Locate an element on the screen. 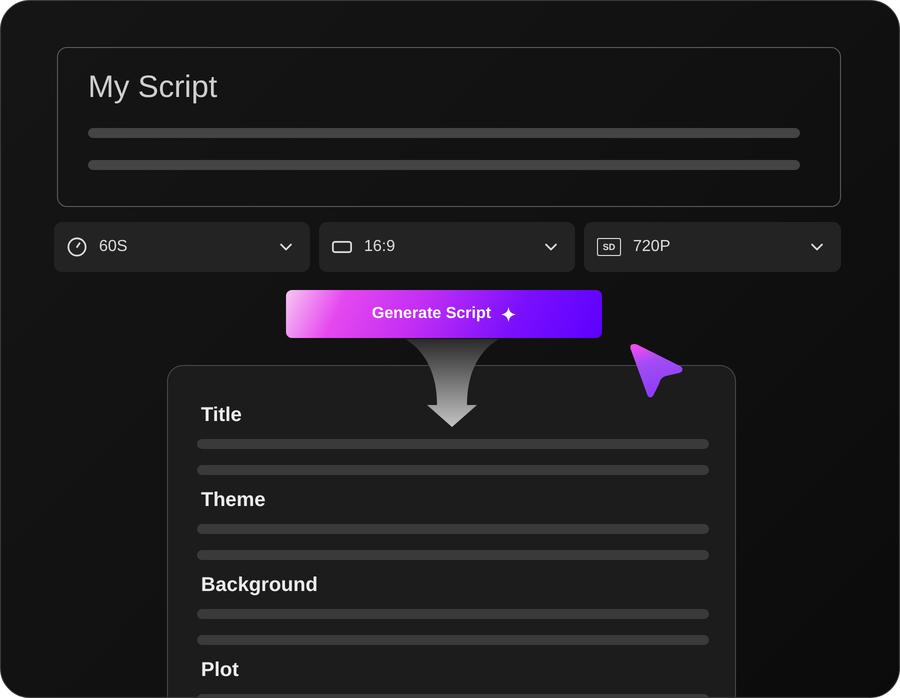  cursor-icon is located at coordinates (656, 371).